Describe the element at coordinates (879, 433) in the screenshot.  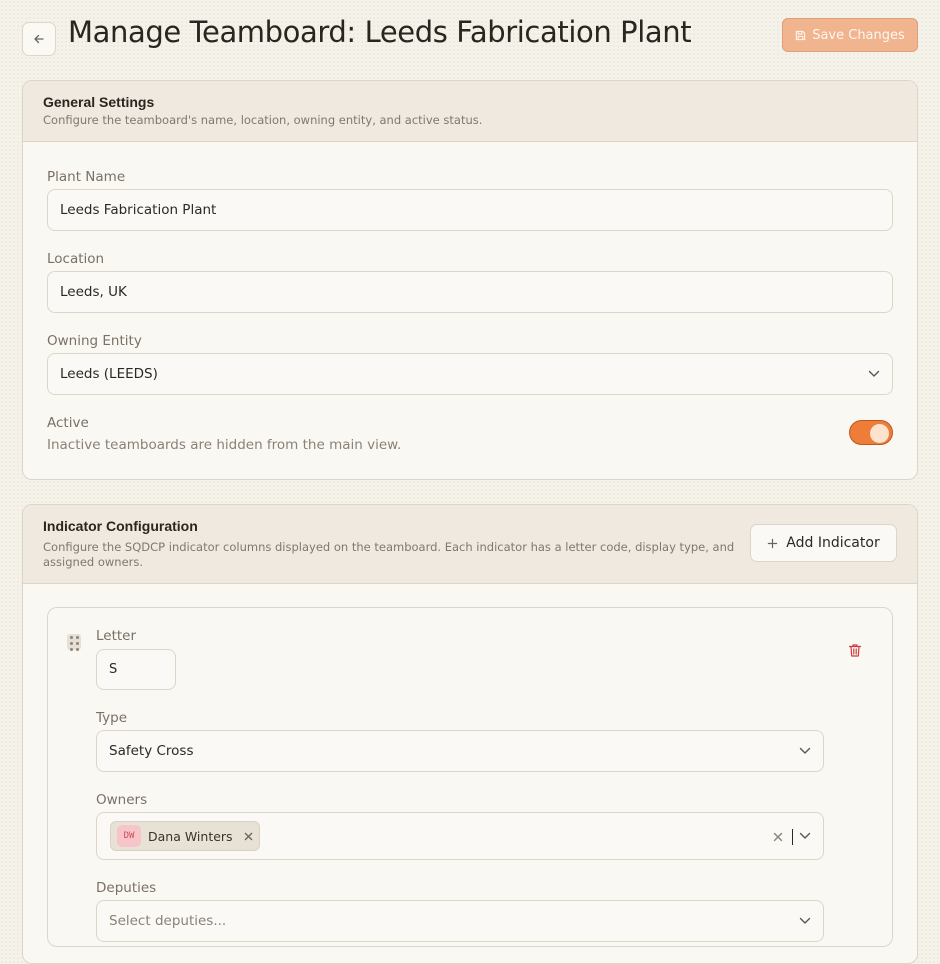
I see `toggle-knob` at that location.